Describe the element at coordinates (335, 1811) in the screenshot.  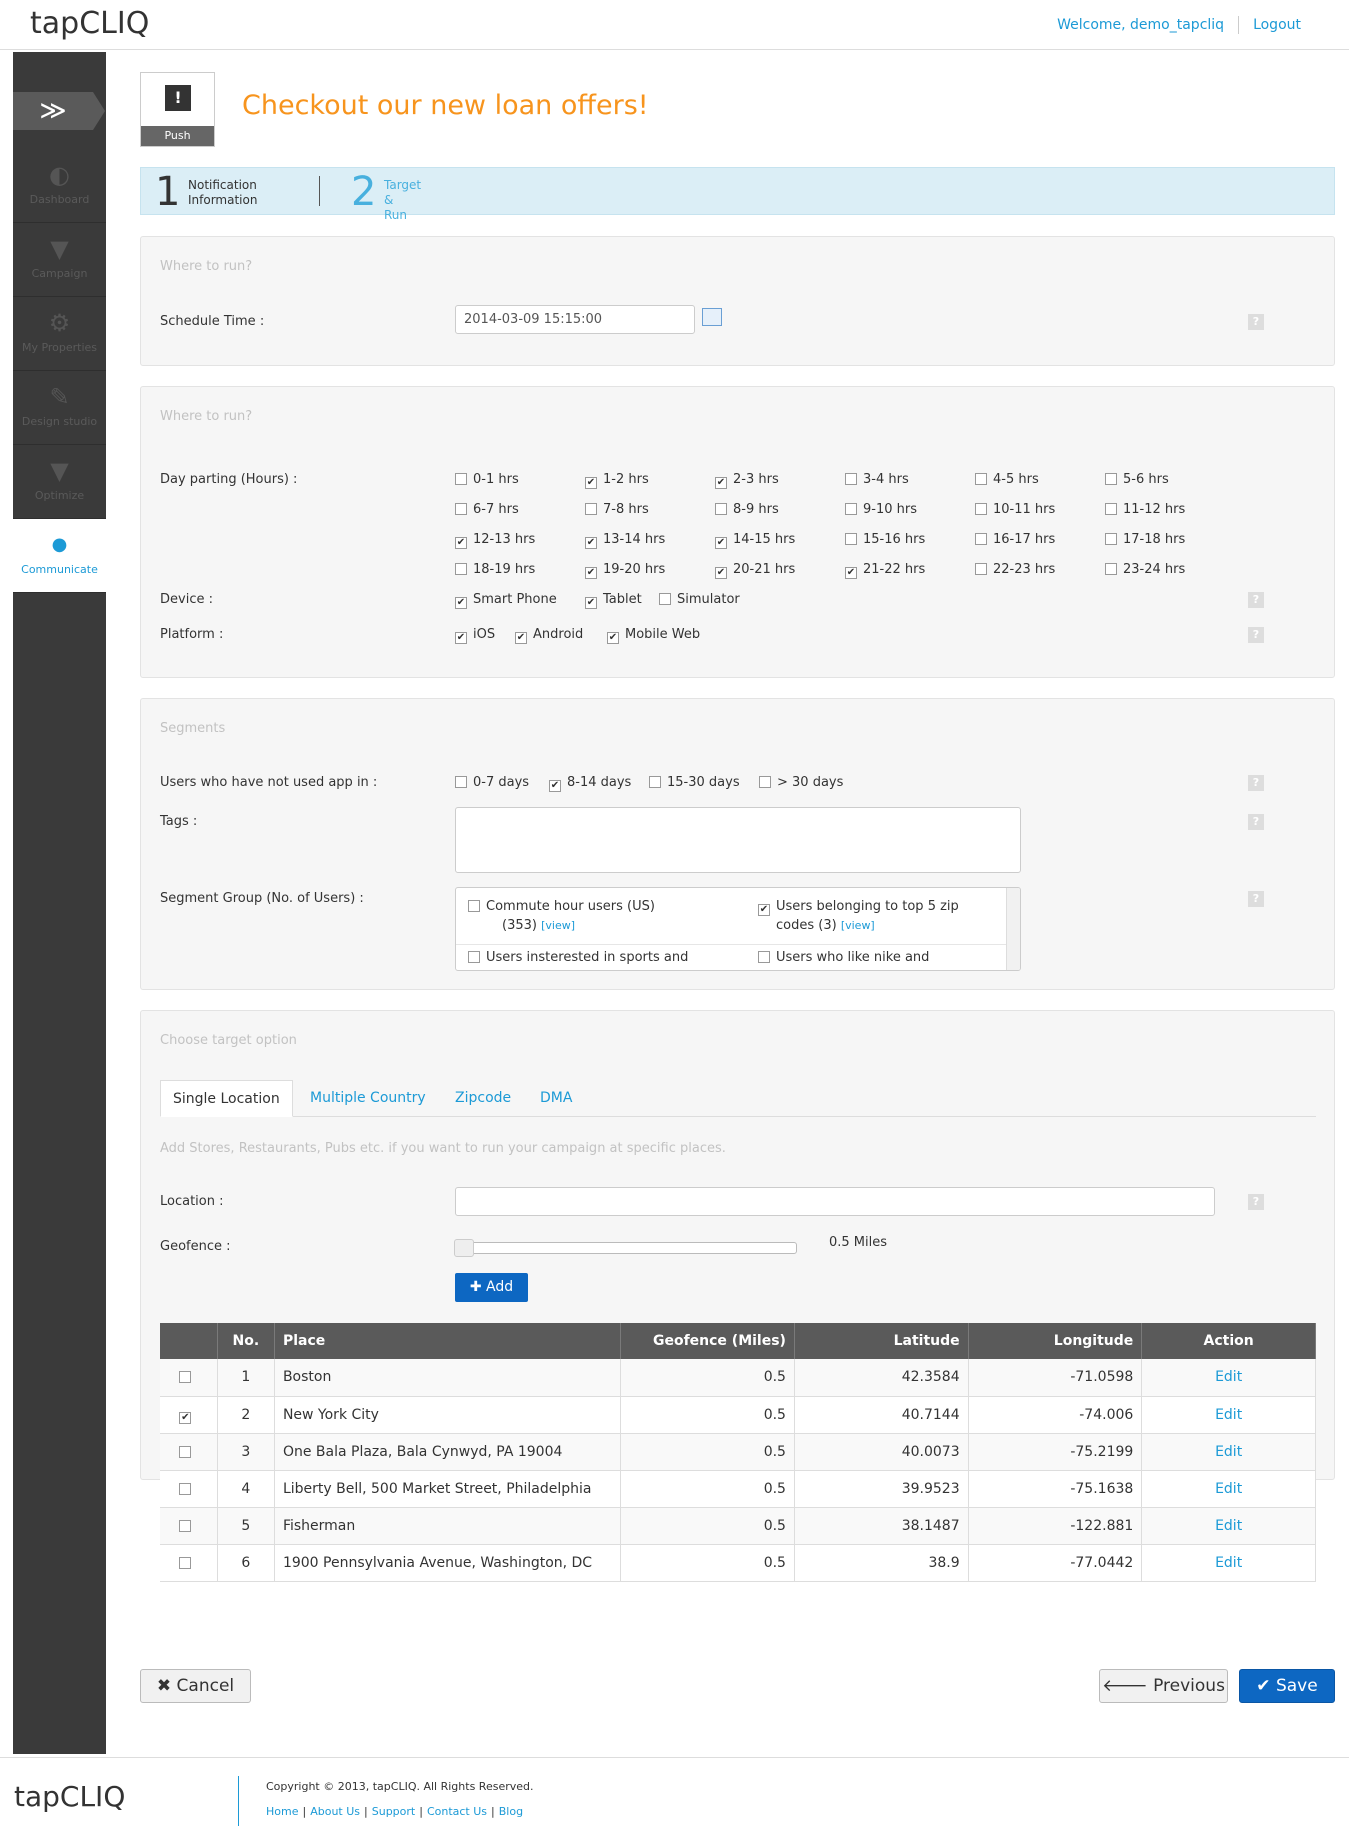
I see `footer-link-about: About Us` at that location.